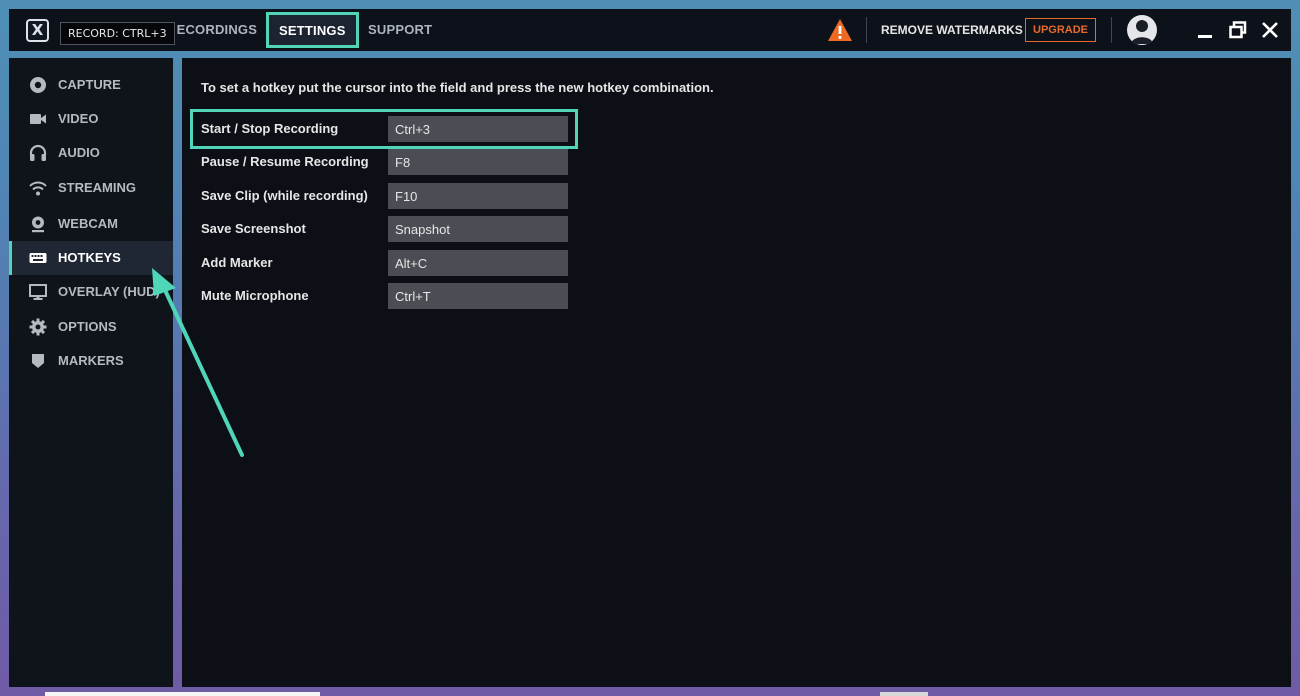 This screenshot has width=1300, height=696. Describe the element at coordinates (38, 119) in the screenshot. I see `video-camera-icon` at that location.